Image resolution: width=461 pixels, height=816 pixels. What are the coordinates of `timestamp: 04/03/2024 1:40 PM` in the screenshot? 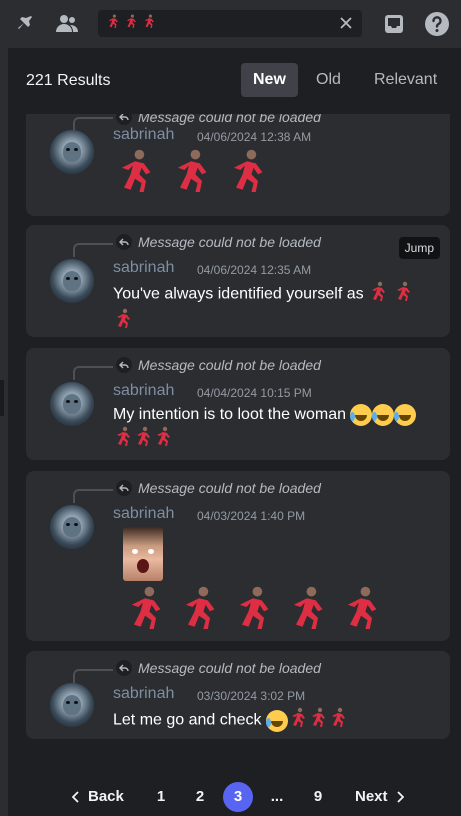 It's located at (251, 516).